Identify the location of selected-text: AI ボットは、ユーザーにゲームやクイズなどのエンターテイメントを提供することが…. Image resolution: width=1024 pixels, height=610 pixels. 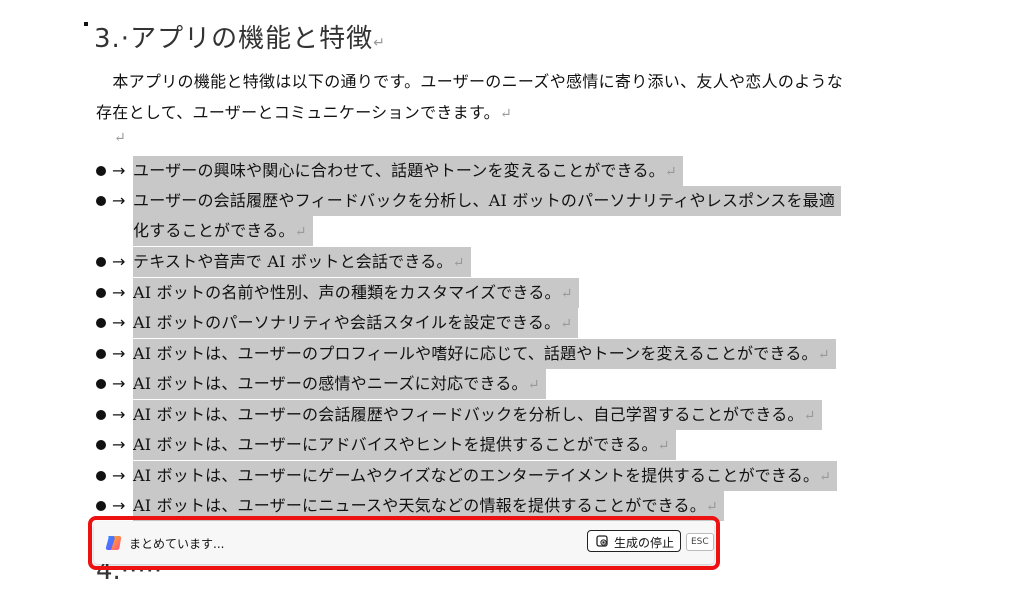
(485, 476).